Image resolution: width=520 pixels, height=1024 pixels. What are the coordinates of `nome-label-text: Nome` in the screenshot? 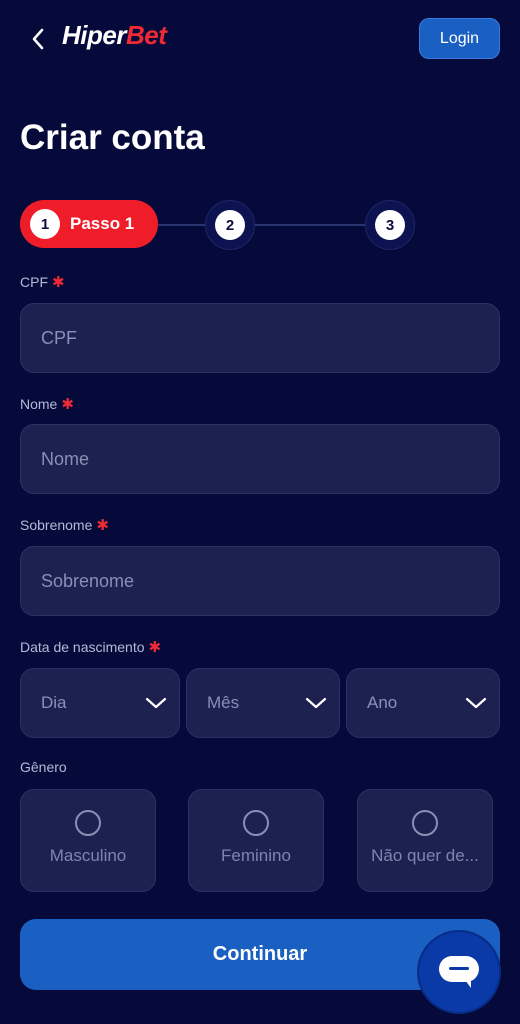 It's located at (39, 404).